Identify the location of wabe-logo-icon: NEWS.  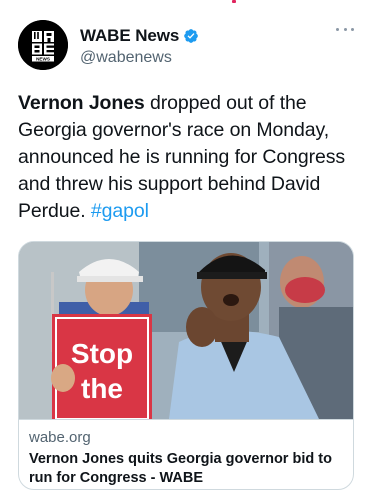
(43, 45).